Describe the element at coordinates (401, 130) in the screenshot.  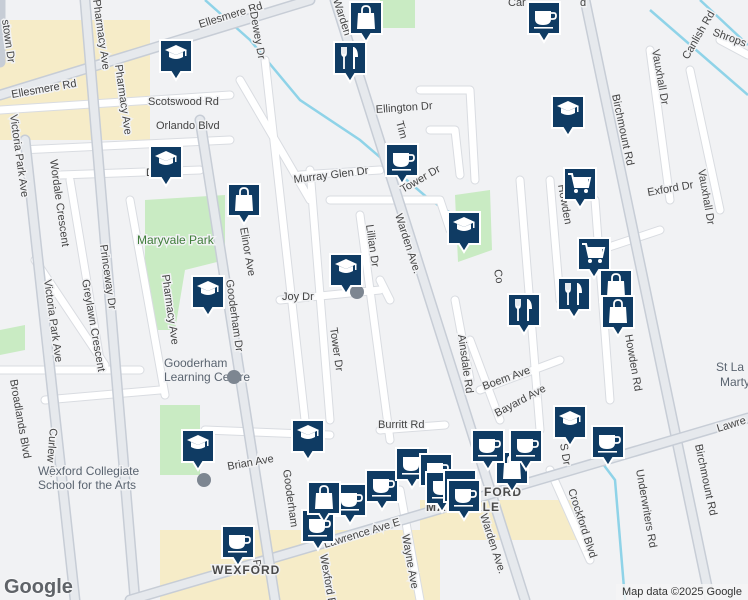
I see `street-label: Tim` at that location.